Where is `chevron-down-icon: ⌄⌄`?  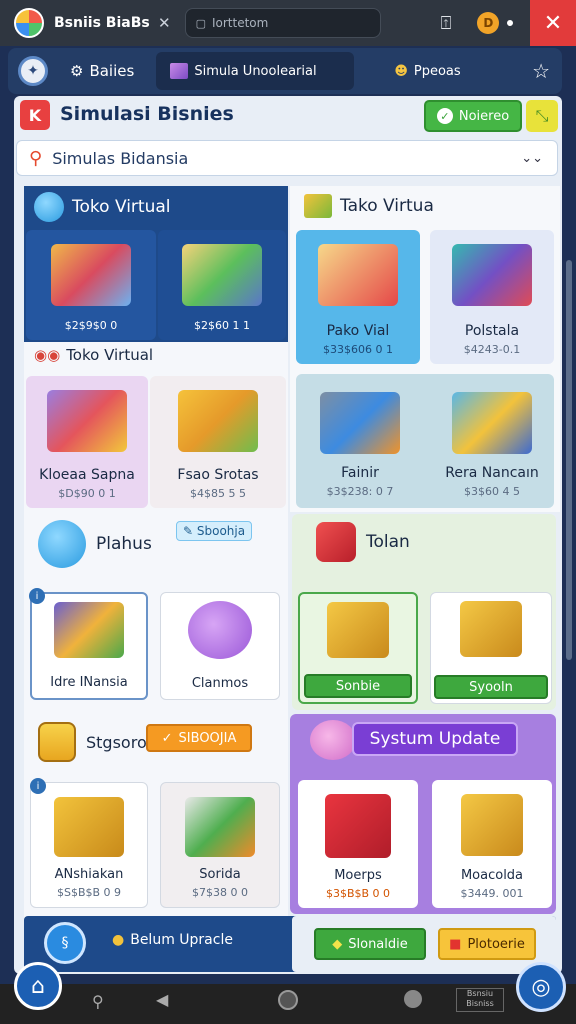 chevron-down-icon: ⌄⌄ is located at coordinates (532, 158).